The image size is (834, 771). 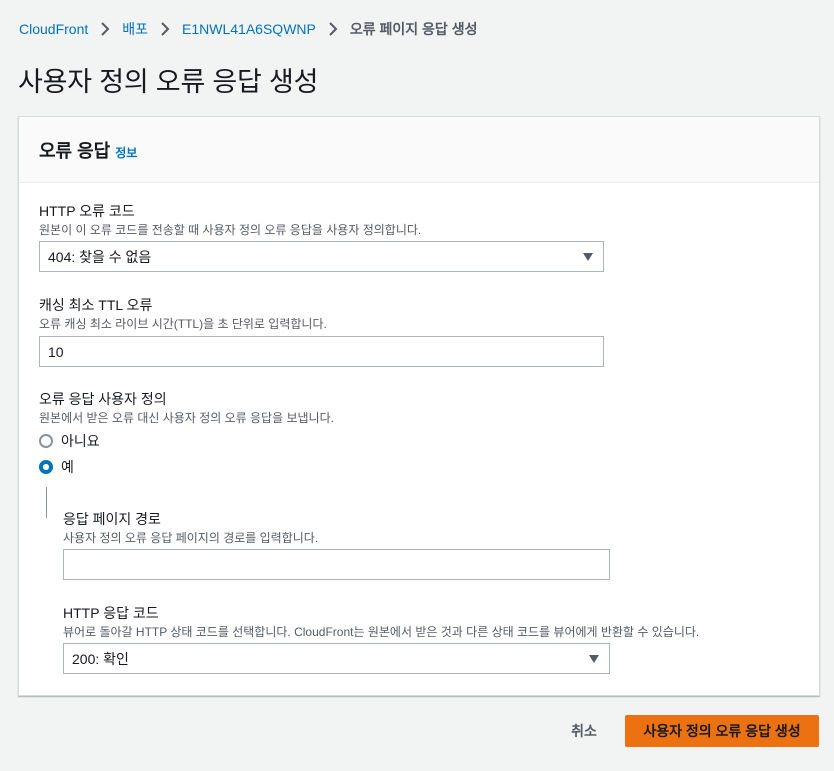 I want to click on info-link: 정보, so click(x=126, y=152).